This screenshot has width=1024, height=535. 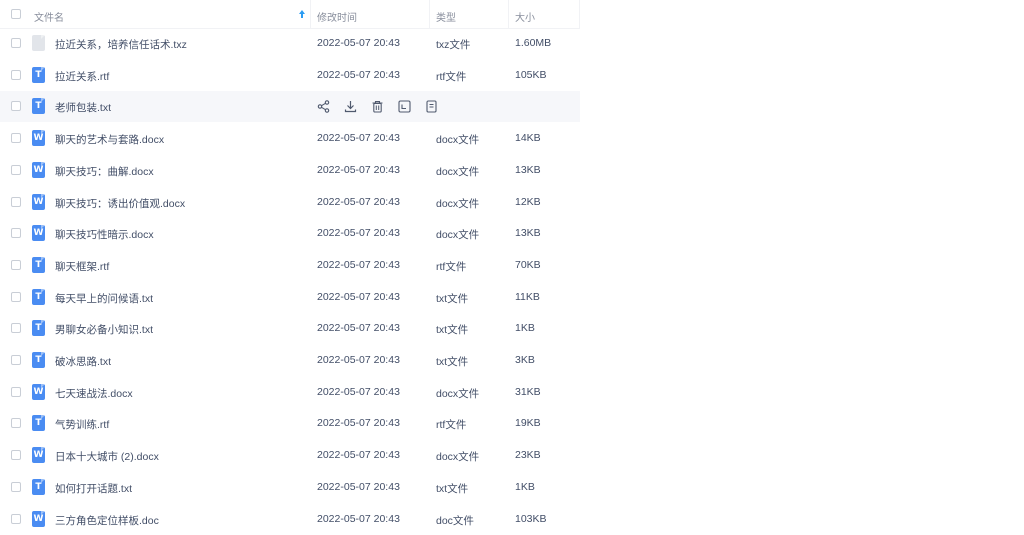 I want to click on share-icon, so click(x=323, y=106).